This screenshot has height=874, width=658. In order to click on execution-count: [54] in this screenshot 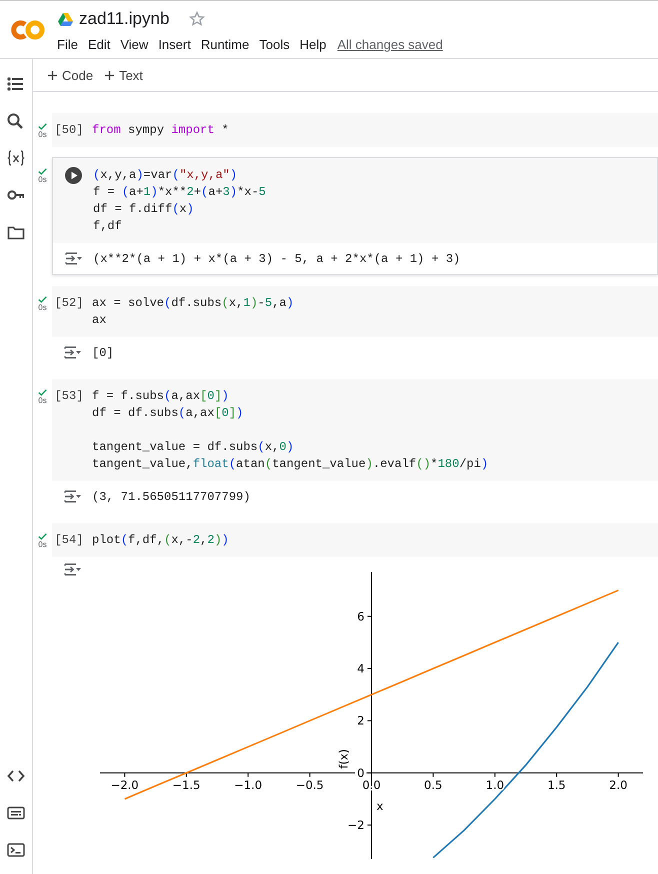, I will do `click(69, 540)`.